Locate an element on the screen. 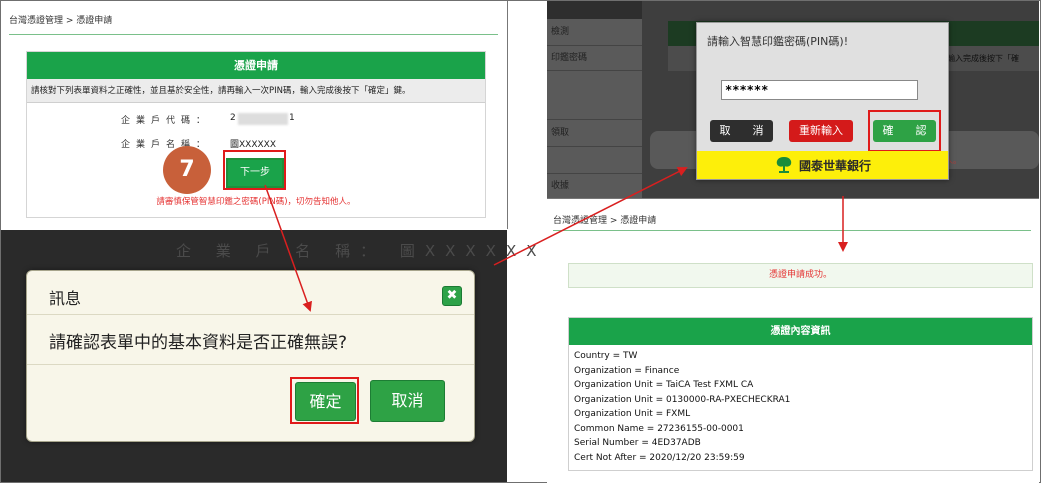 The width and height of the screenshot is (1041, 483). arrow-to-pin is located at coordinates (590, 216).